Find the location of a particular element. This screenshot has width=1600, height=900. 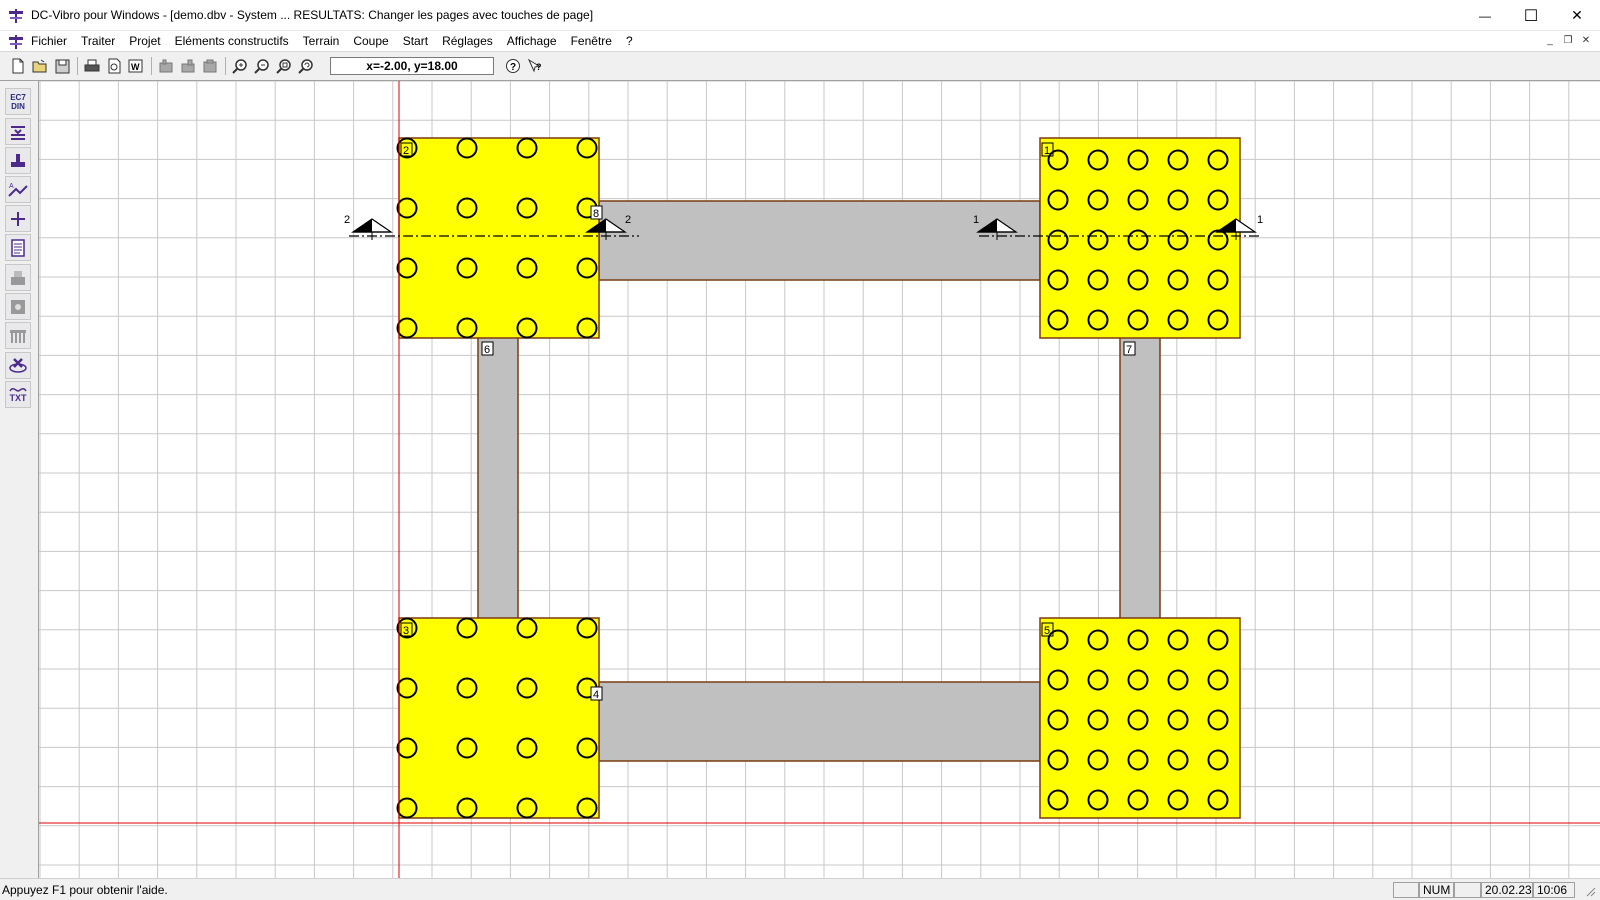

text-tool-button: TXT is located at coordinates (18, 394).